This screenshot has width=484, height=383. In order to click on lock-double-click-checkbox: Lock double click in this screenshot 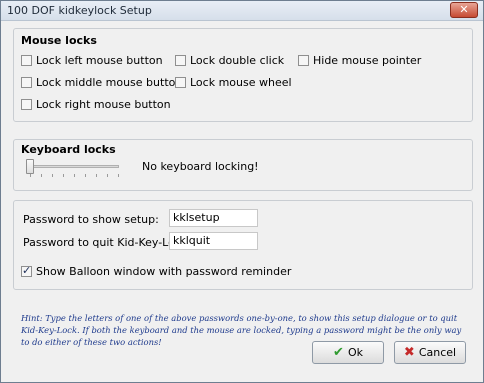, I will do `click(229, 60)`.